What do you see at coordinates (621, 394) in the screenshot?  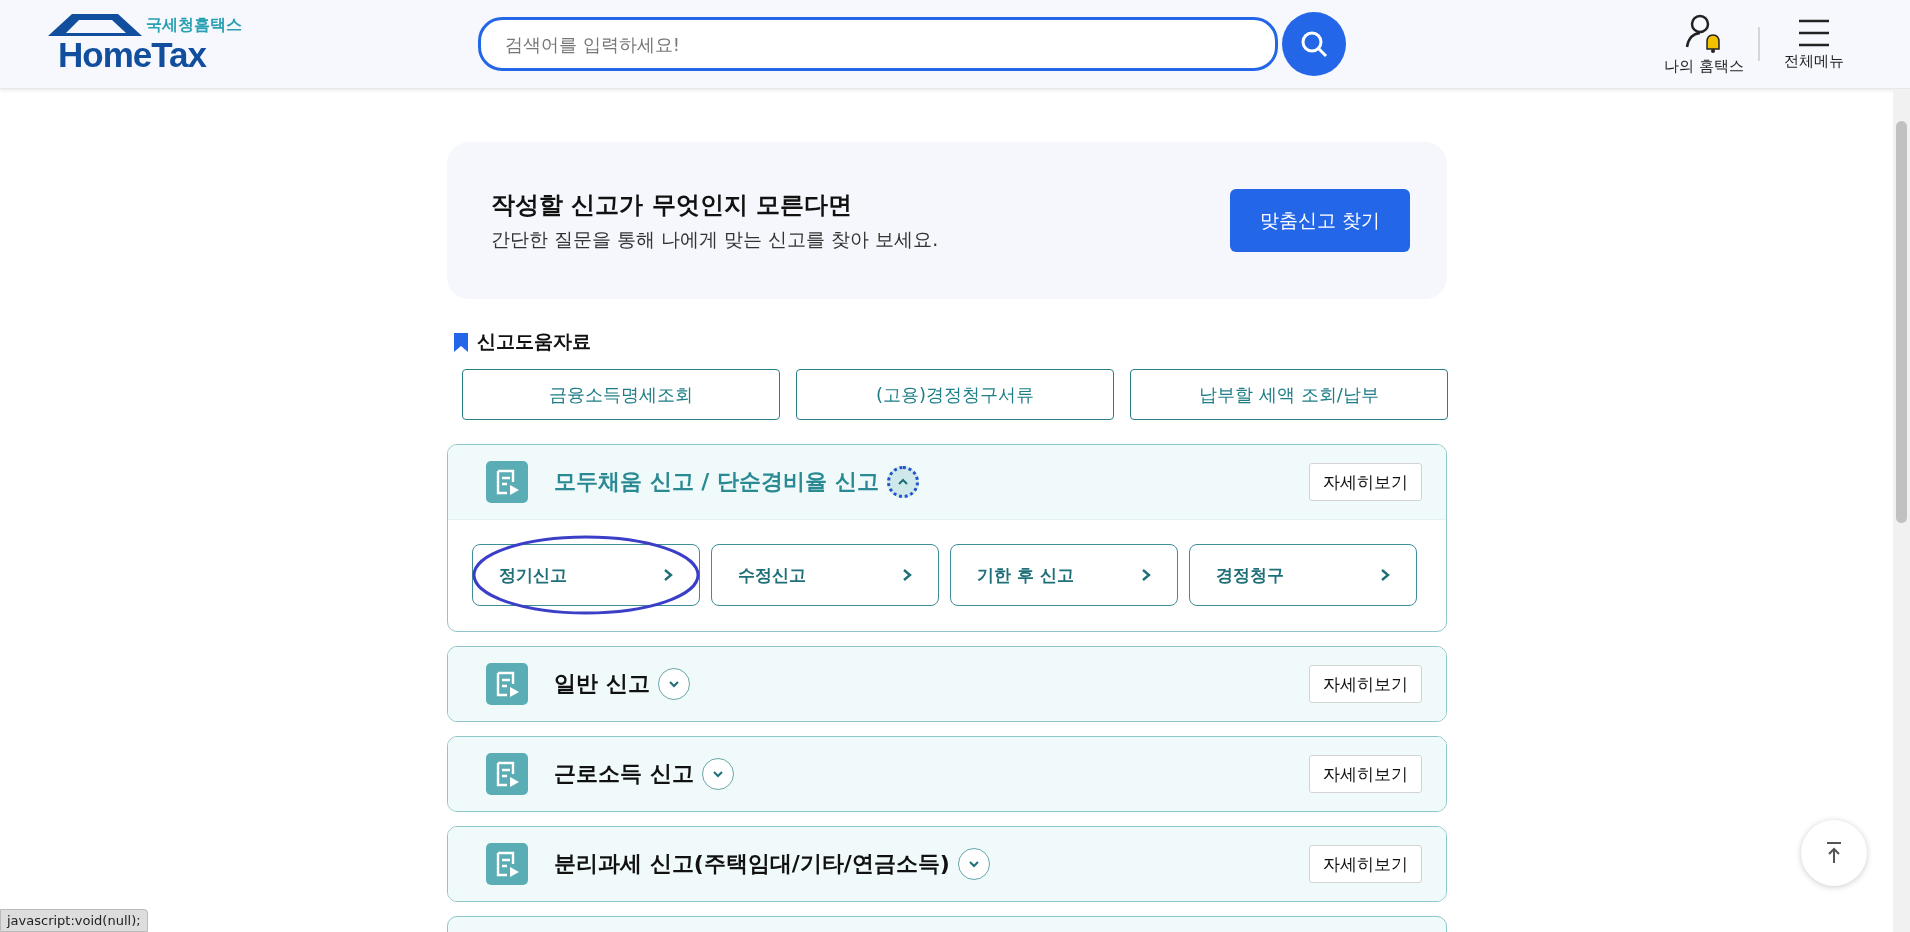 I see `help-link-button: 금융소득명세조회` at bounding box center [621, 394].